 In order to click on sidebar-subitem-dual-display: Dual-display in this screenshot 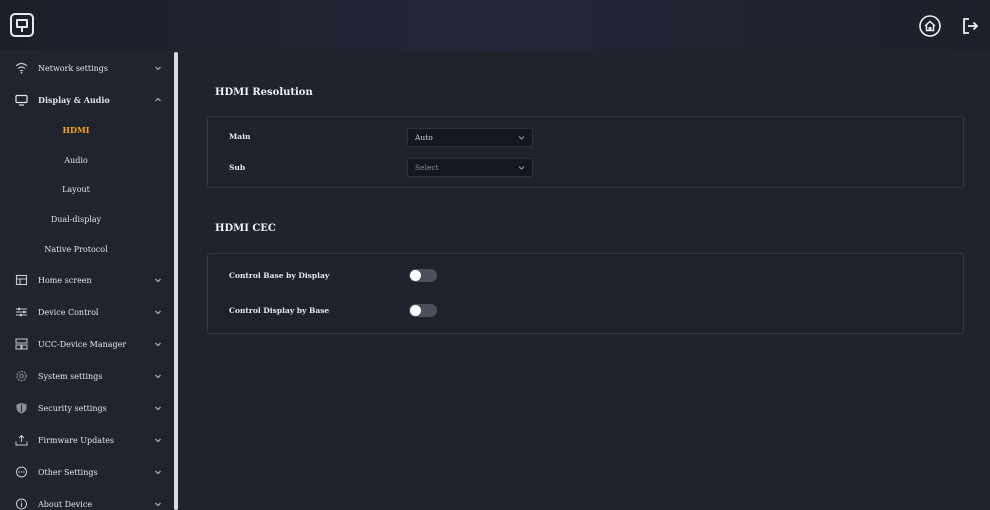, I will do `click(86, 219)`.